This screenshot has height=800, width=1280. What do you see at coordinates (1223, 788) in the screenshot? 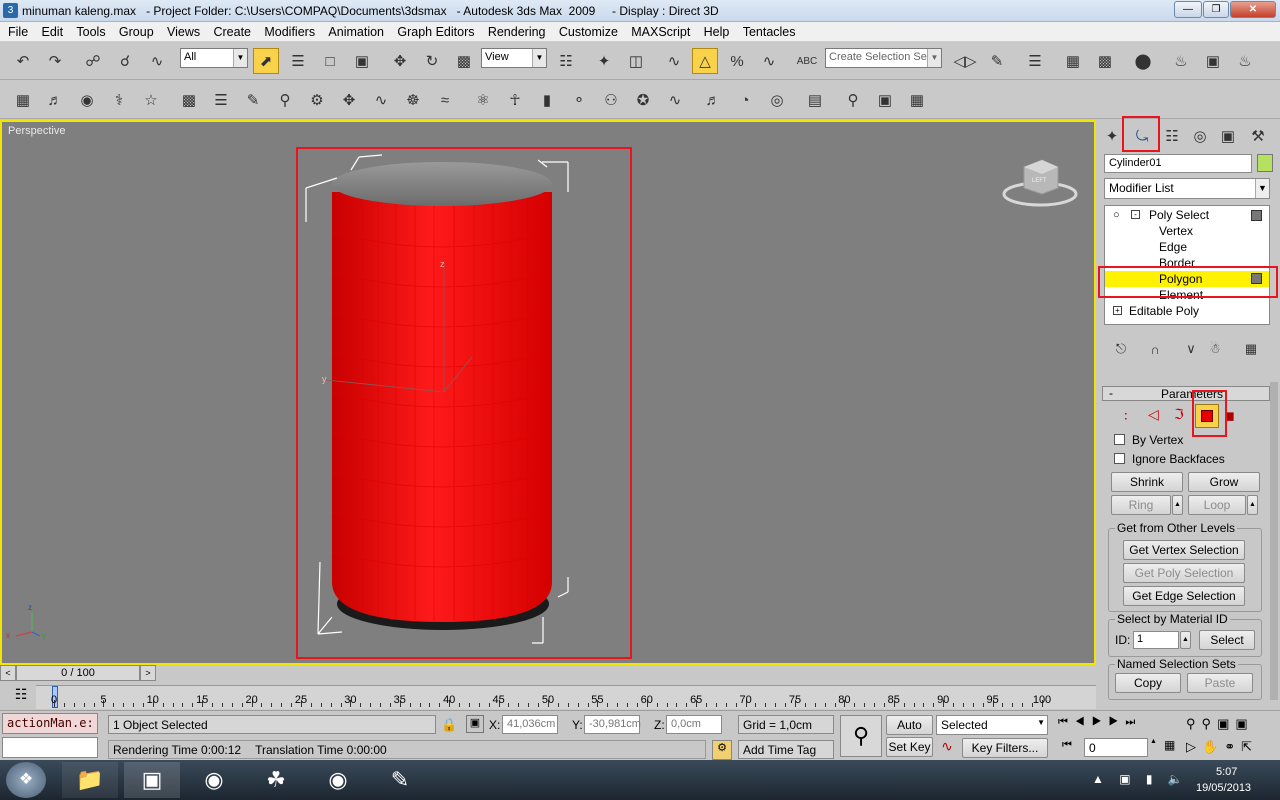
I see `clock-date: 19/05/2013` at bounding box center [1223, 788].